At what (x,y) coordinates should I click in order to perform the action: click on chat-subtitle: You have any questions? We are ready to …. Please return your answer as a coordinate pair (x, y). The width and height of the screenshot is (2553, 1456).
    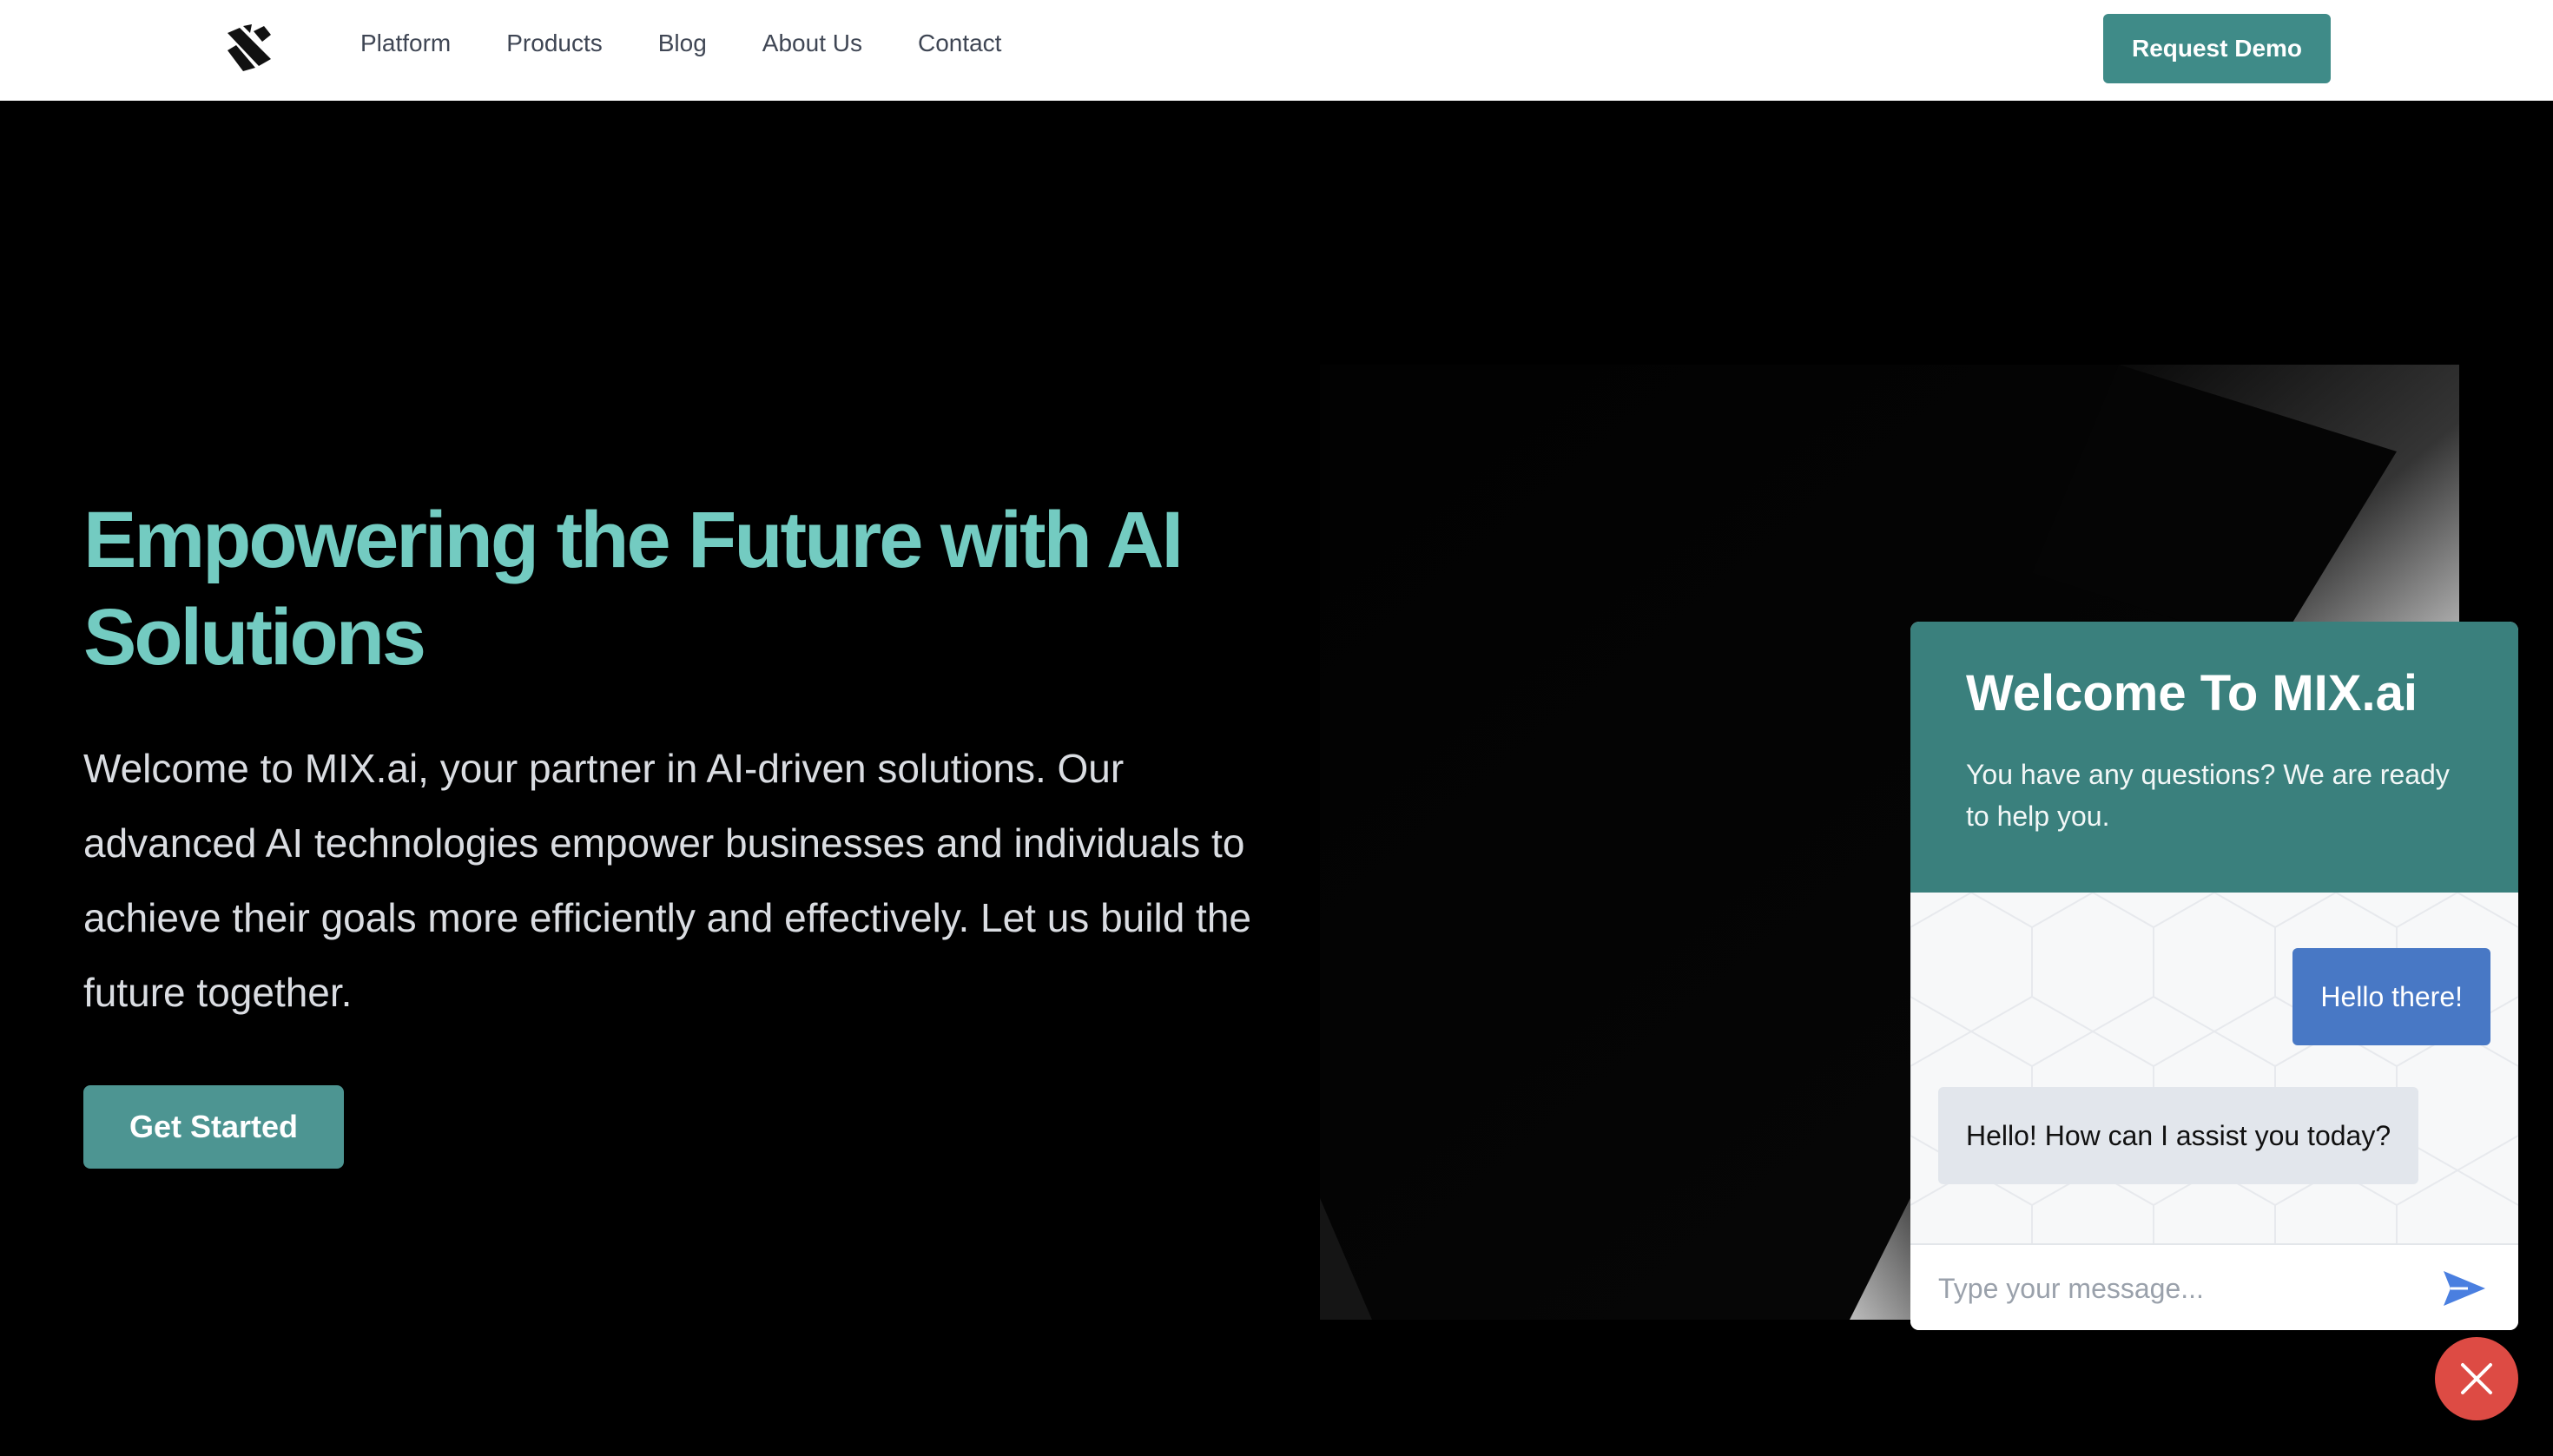
    Looking at the image, I should click on (2208, 795).